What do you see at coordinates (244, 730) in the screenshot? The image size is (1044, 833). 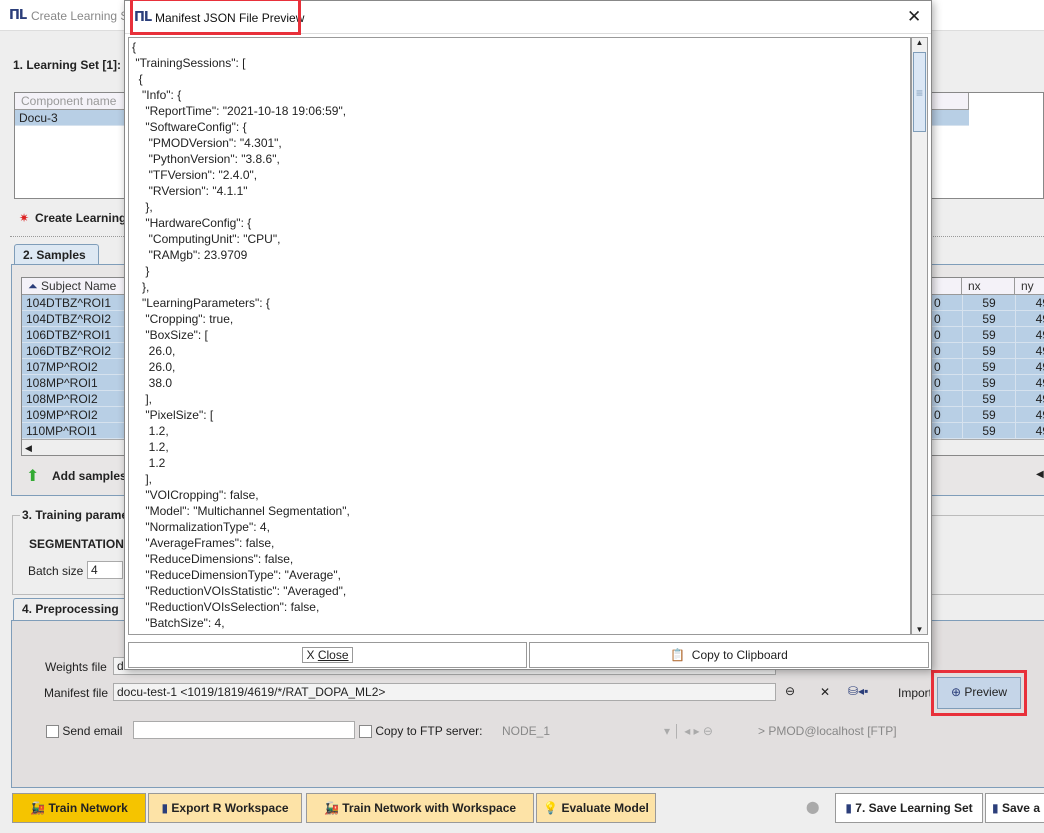 I see `email-input` at bounding box center [244, 730].